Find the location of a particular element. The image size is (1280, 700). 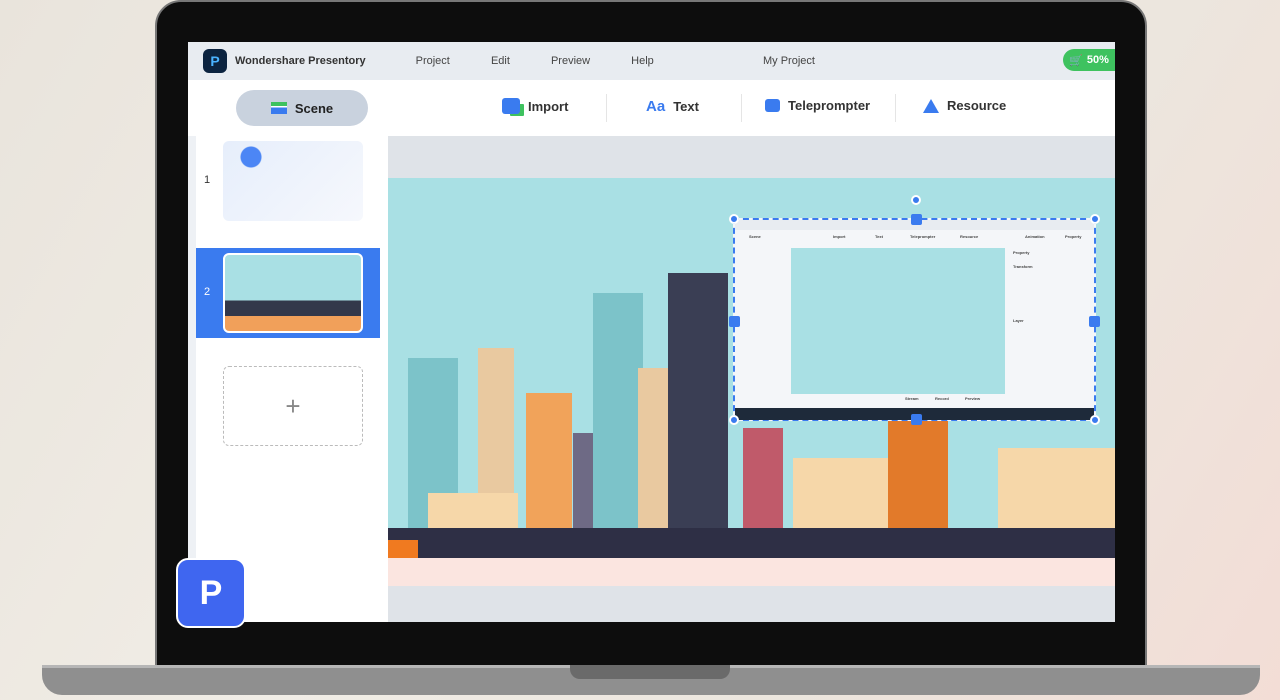

nested-label: Animation is located at coordinates (1035, 236).